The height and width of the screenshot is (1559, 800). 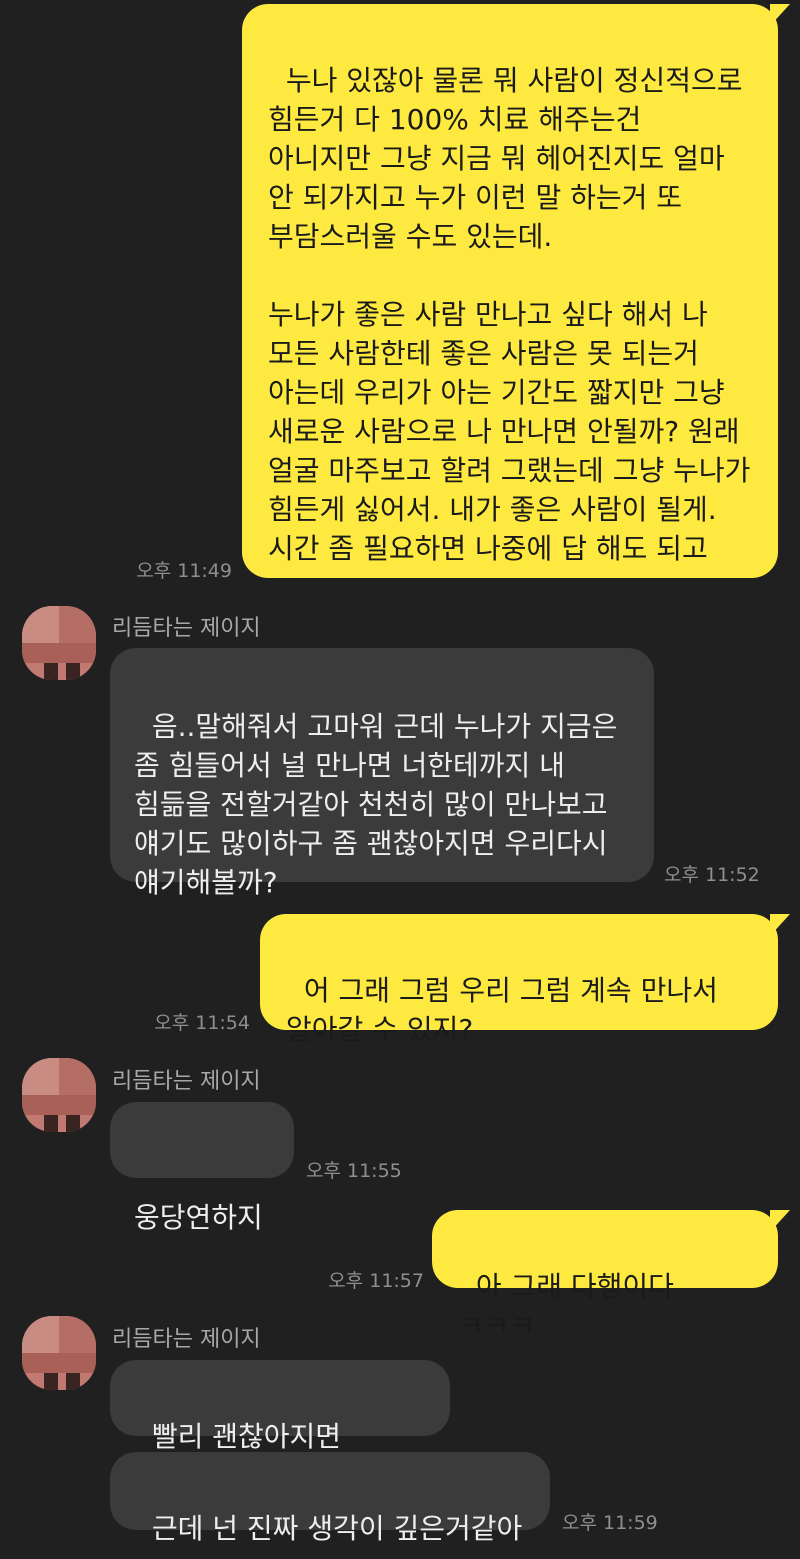 I want to click on message-text: 어 그래 그럼 우리 그럼 계속 만나서 알아갈 수 있지?, so click(x=506, y=1010).